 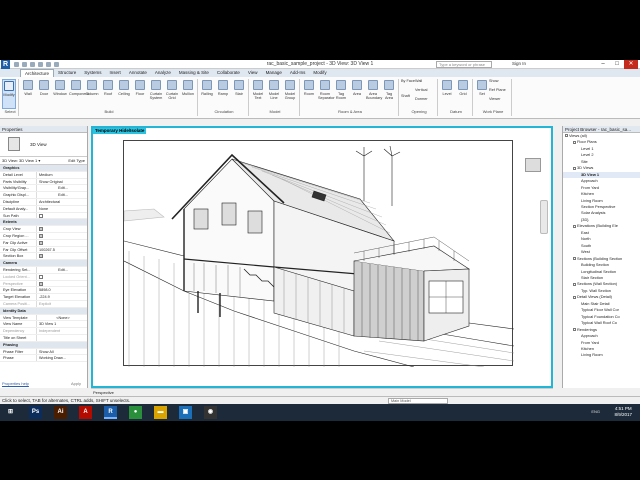 What do you see at coordinates (140, 94) in the screenshot?
I see `floor-button: Floor` at bounding box center [140, 94].